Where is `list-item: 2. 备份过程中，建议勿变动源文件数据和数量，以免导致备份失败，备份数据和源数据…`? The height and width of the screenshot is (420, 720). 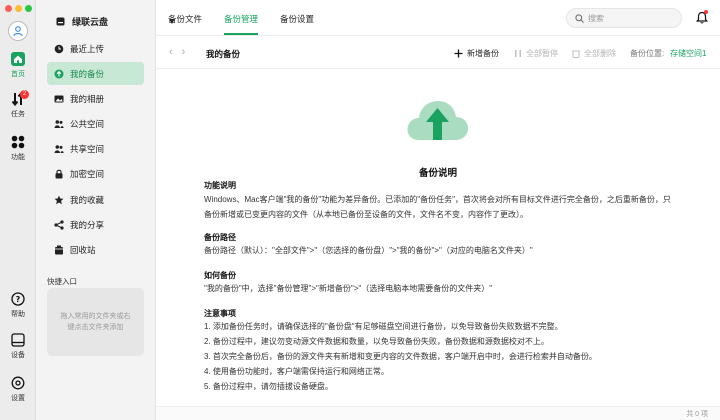 list-item: 2. 备份过程中，建议勿变动源文件数据和数量，以免导致备份失败，备份数据和源数据… is located at coordinates (376, 341).